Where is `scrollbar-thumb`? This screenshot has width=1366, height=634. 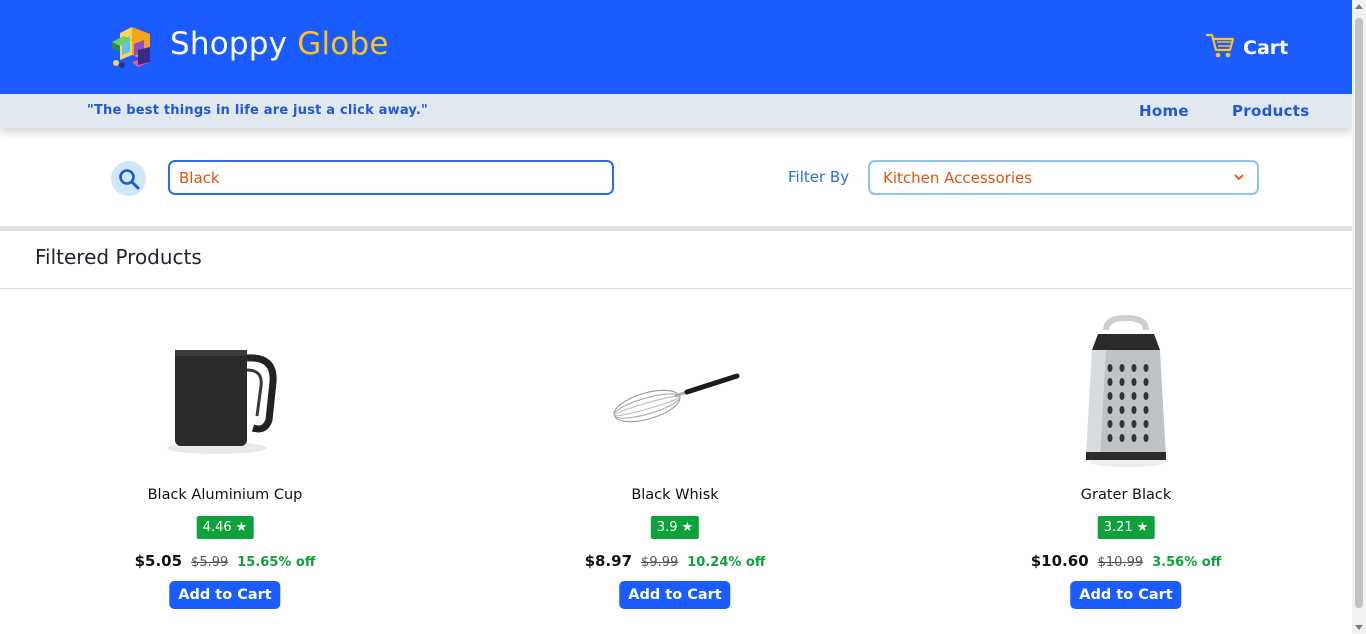
scrollbar-thumb is located at coordinates (1359, 313).